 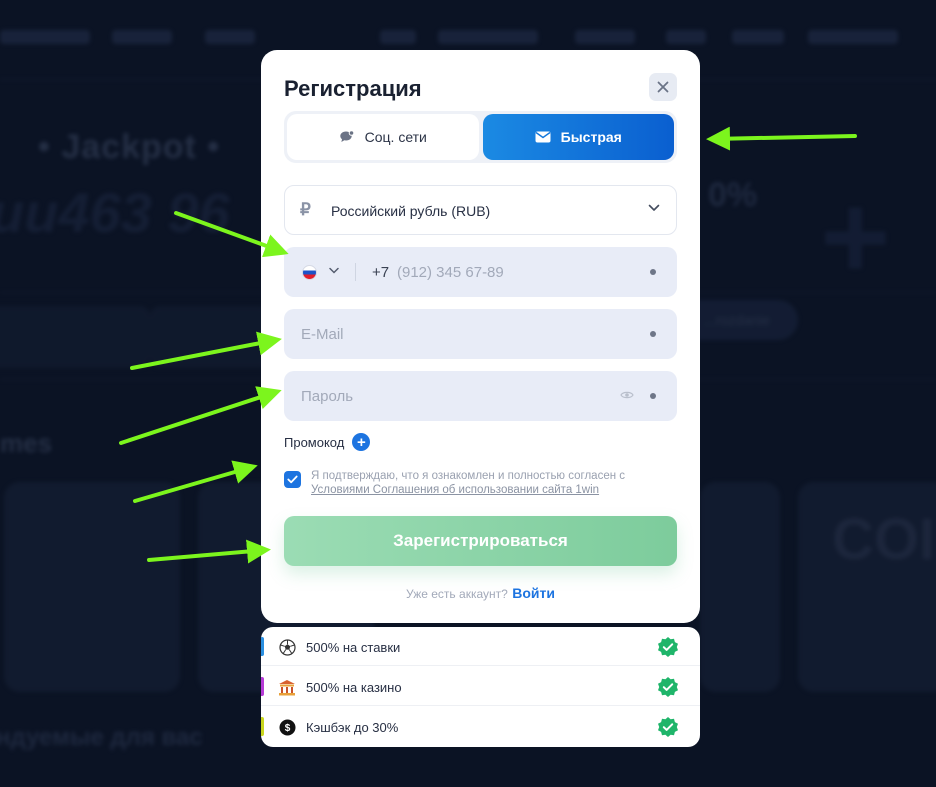 I want to click on email-input: E-Mail, so click(x=322, y=334).